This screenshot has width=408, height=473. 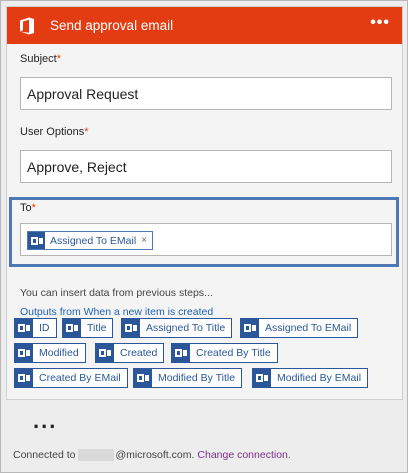 What do you see at coordinates (44, 455) in the screenshot?
I see `connected-to-text: Connected to` at bounding box center [44, 455].